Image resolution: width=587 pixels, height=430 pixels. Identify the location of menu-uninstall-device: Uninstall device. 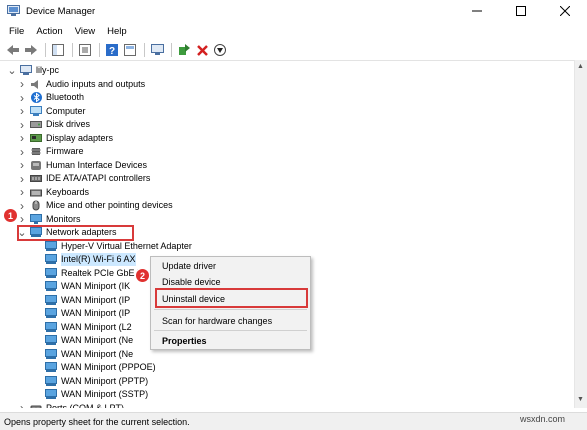
(193, 299).